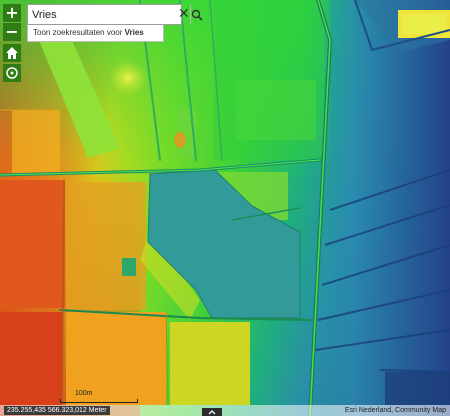 The height and width of the screenshot is (416, 450). What do you see at coordinates (184, 14) in the screenshot?
I see `close-icon: ✕` at bounding box center [184, 14].